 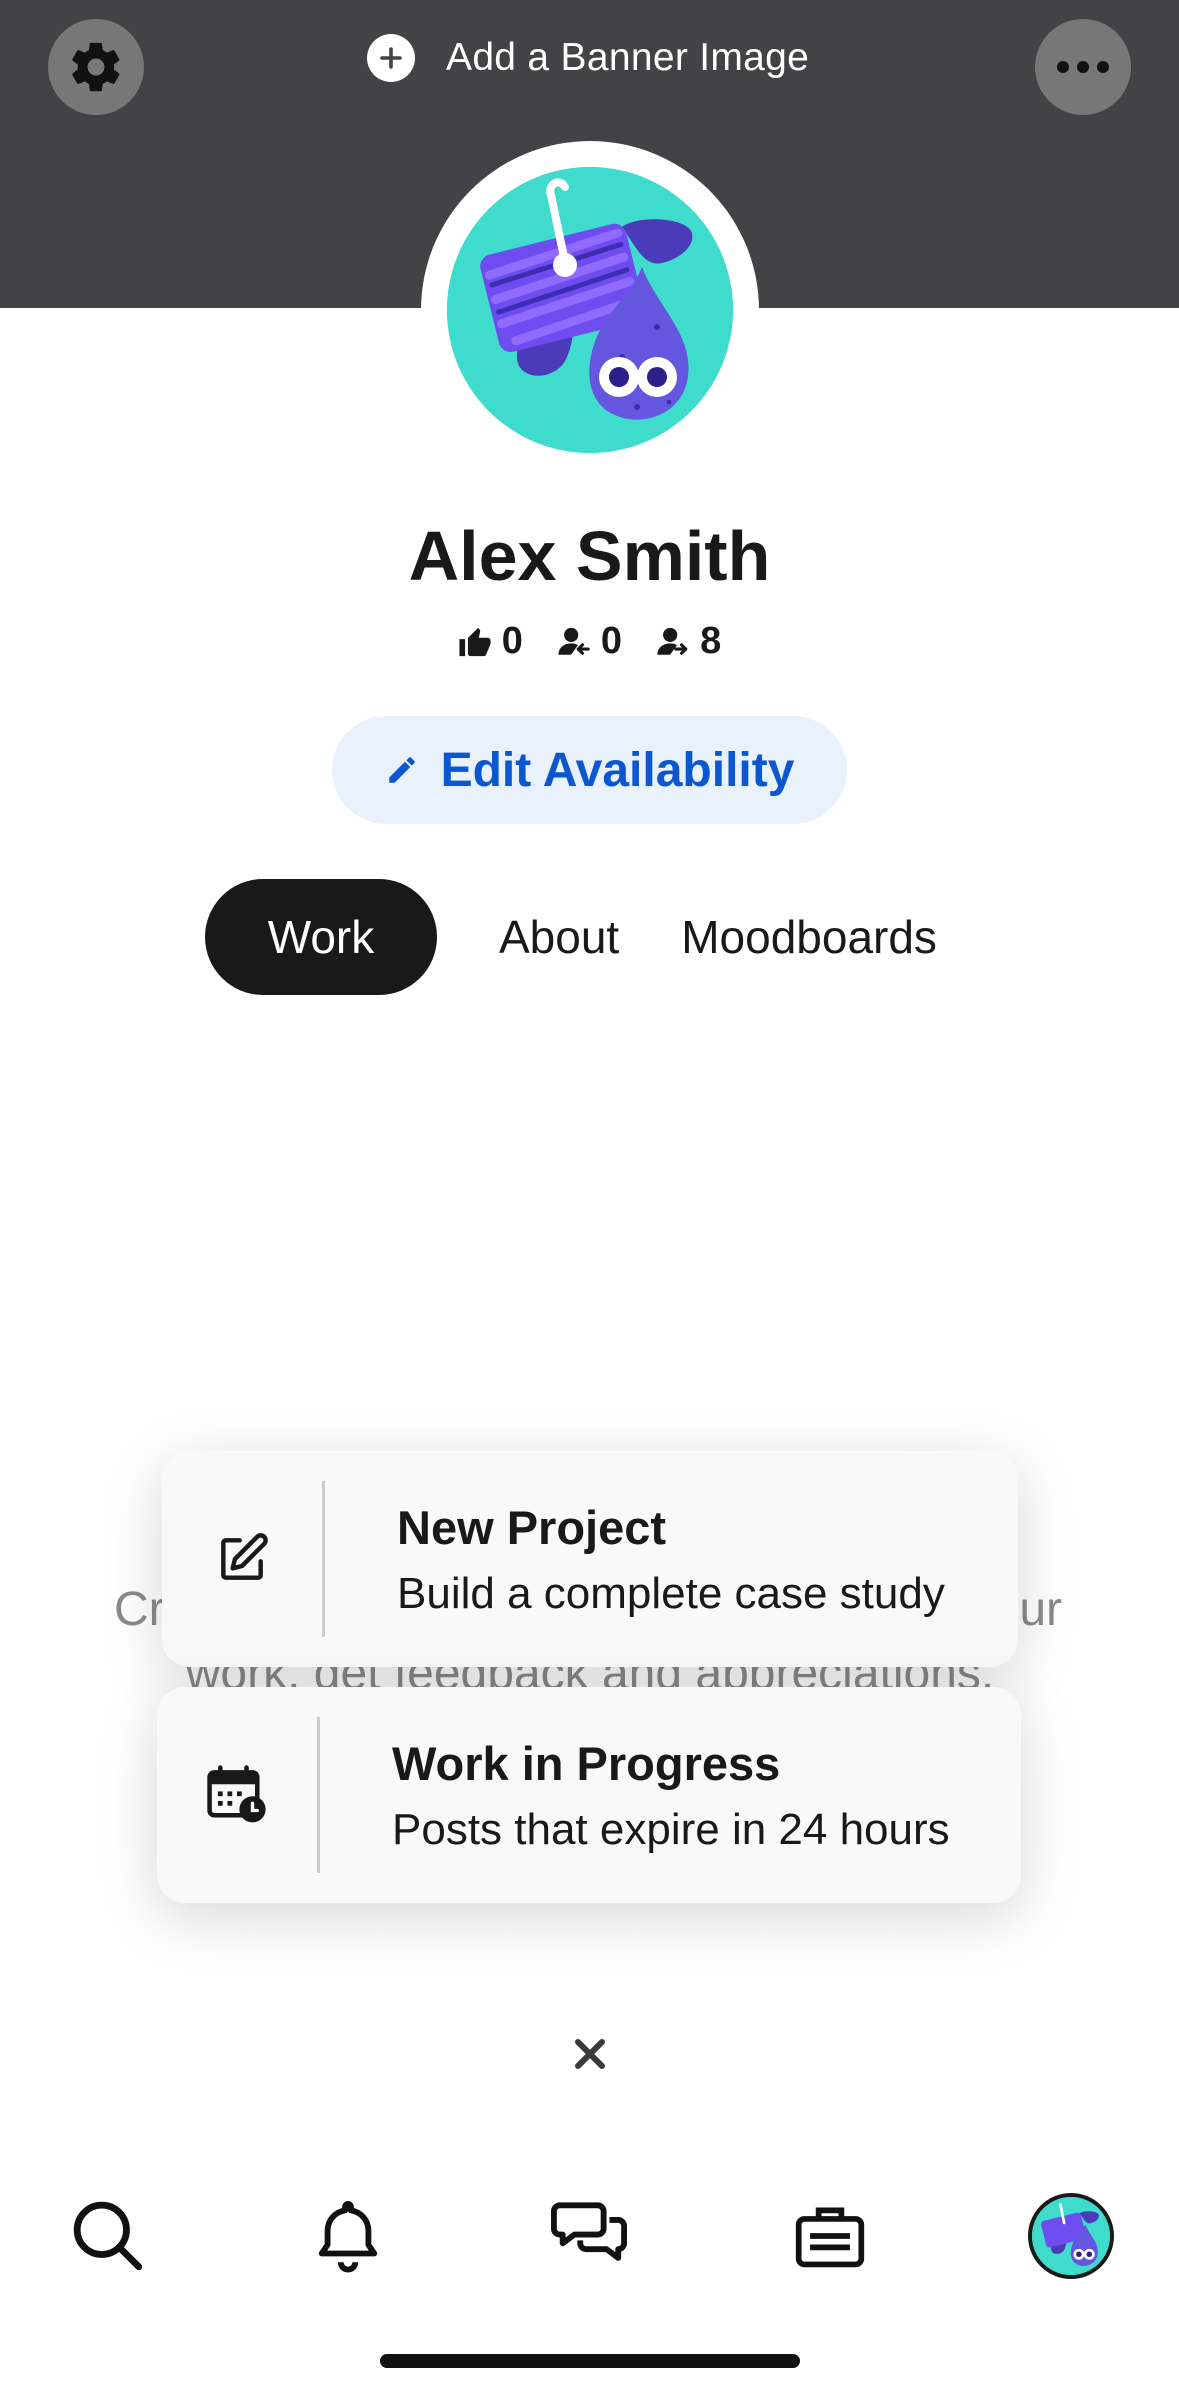 What do you see at coordinates (672, 641) in the screenshot?
I see `following-icon` at bounding box center [672, 641].